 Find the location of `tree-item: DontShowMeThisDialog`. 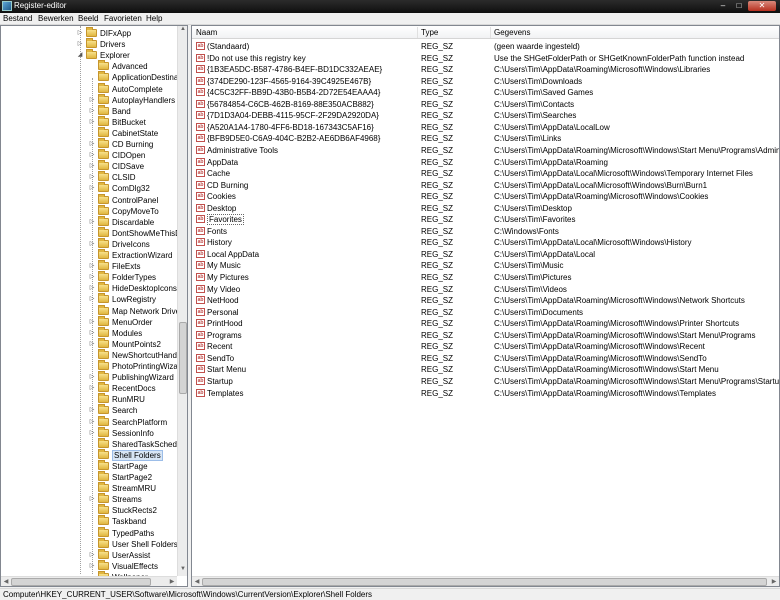

tree-item: DontShowMeThisDialog is located at coordinates (94, 232).